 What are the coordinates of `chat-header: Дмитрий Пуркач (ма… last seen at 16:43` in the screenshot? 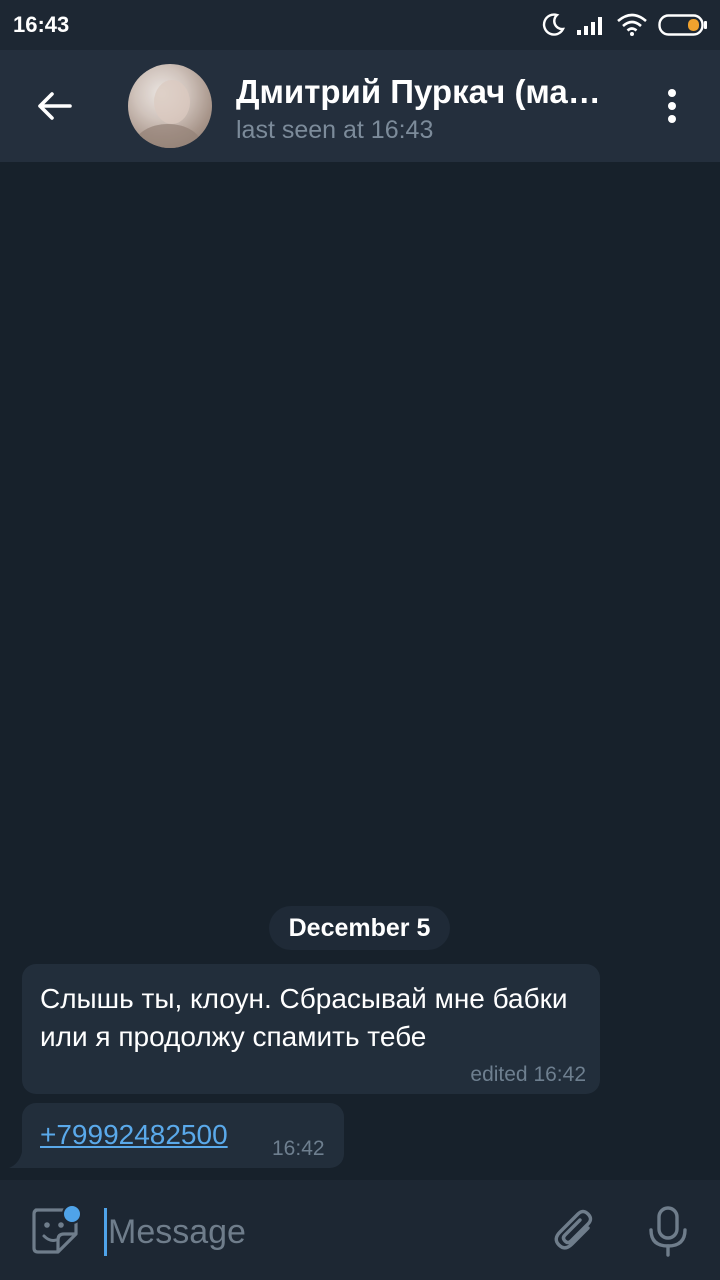 It's located at (360, 106).